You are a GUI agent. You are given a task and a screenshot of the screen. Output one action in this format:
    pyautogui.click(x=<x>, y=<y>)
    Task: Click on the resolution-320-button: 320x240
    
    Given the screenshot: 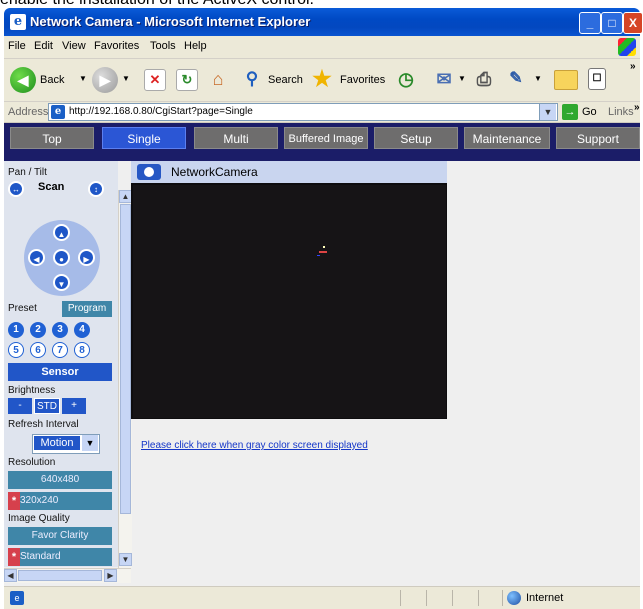 What is the action you would take?
    pyautogui.click(x=66, y=501)
    